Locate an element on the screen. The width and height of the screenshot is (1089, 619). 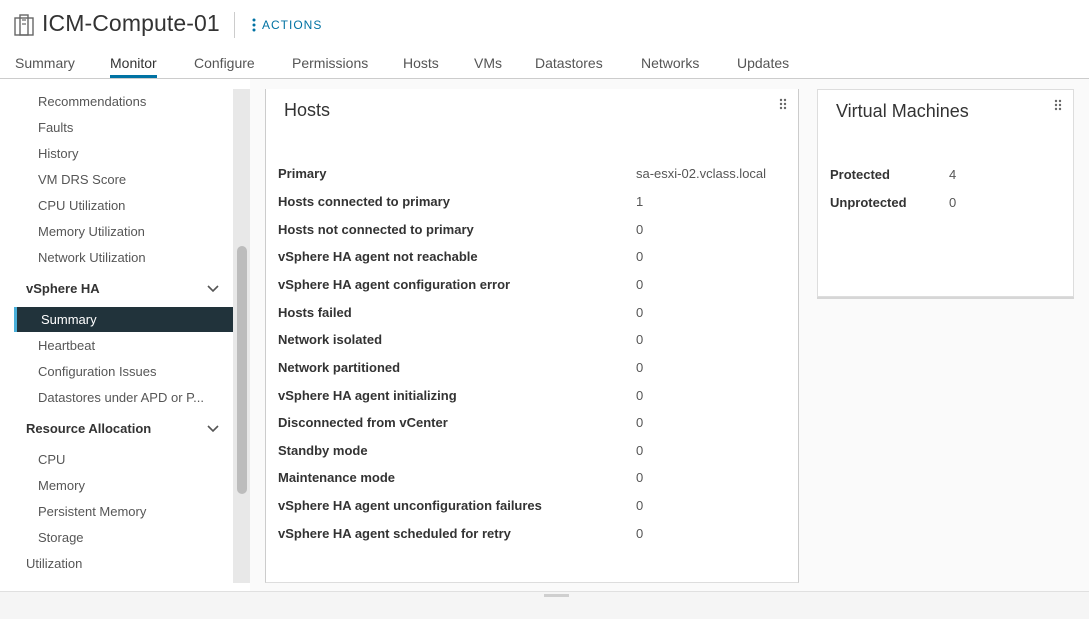
host-status-value: sa-esxi-02.vclass.local is located at coordinates (701, 173).